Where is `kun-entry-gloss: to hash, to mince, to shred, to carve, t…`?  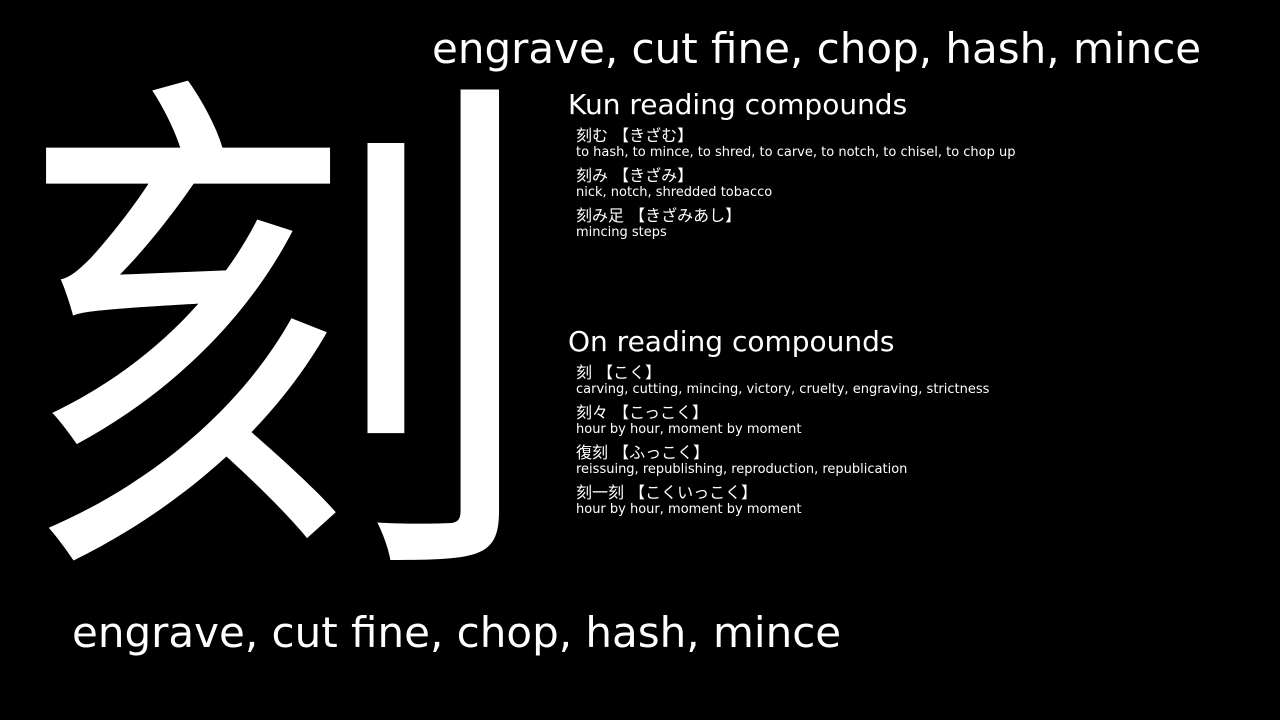 kun-entry-gloss: to hash, to mince, to shred, to carve, t… is located at coordinates (796, 152).